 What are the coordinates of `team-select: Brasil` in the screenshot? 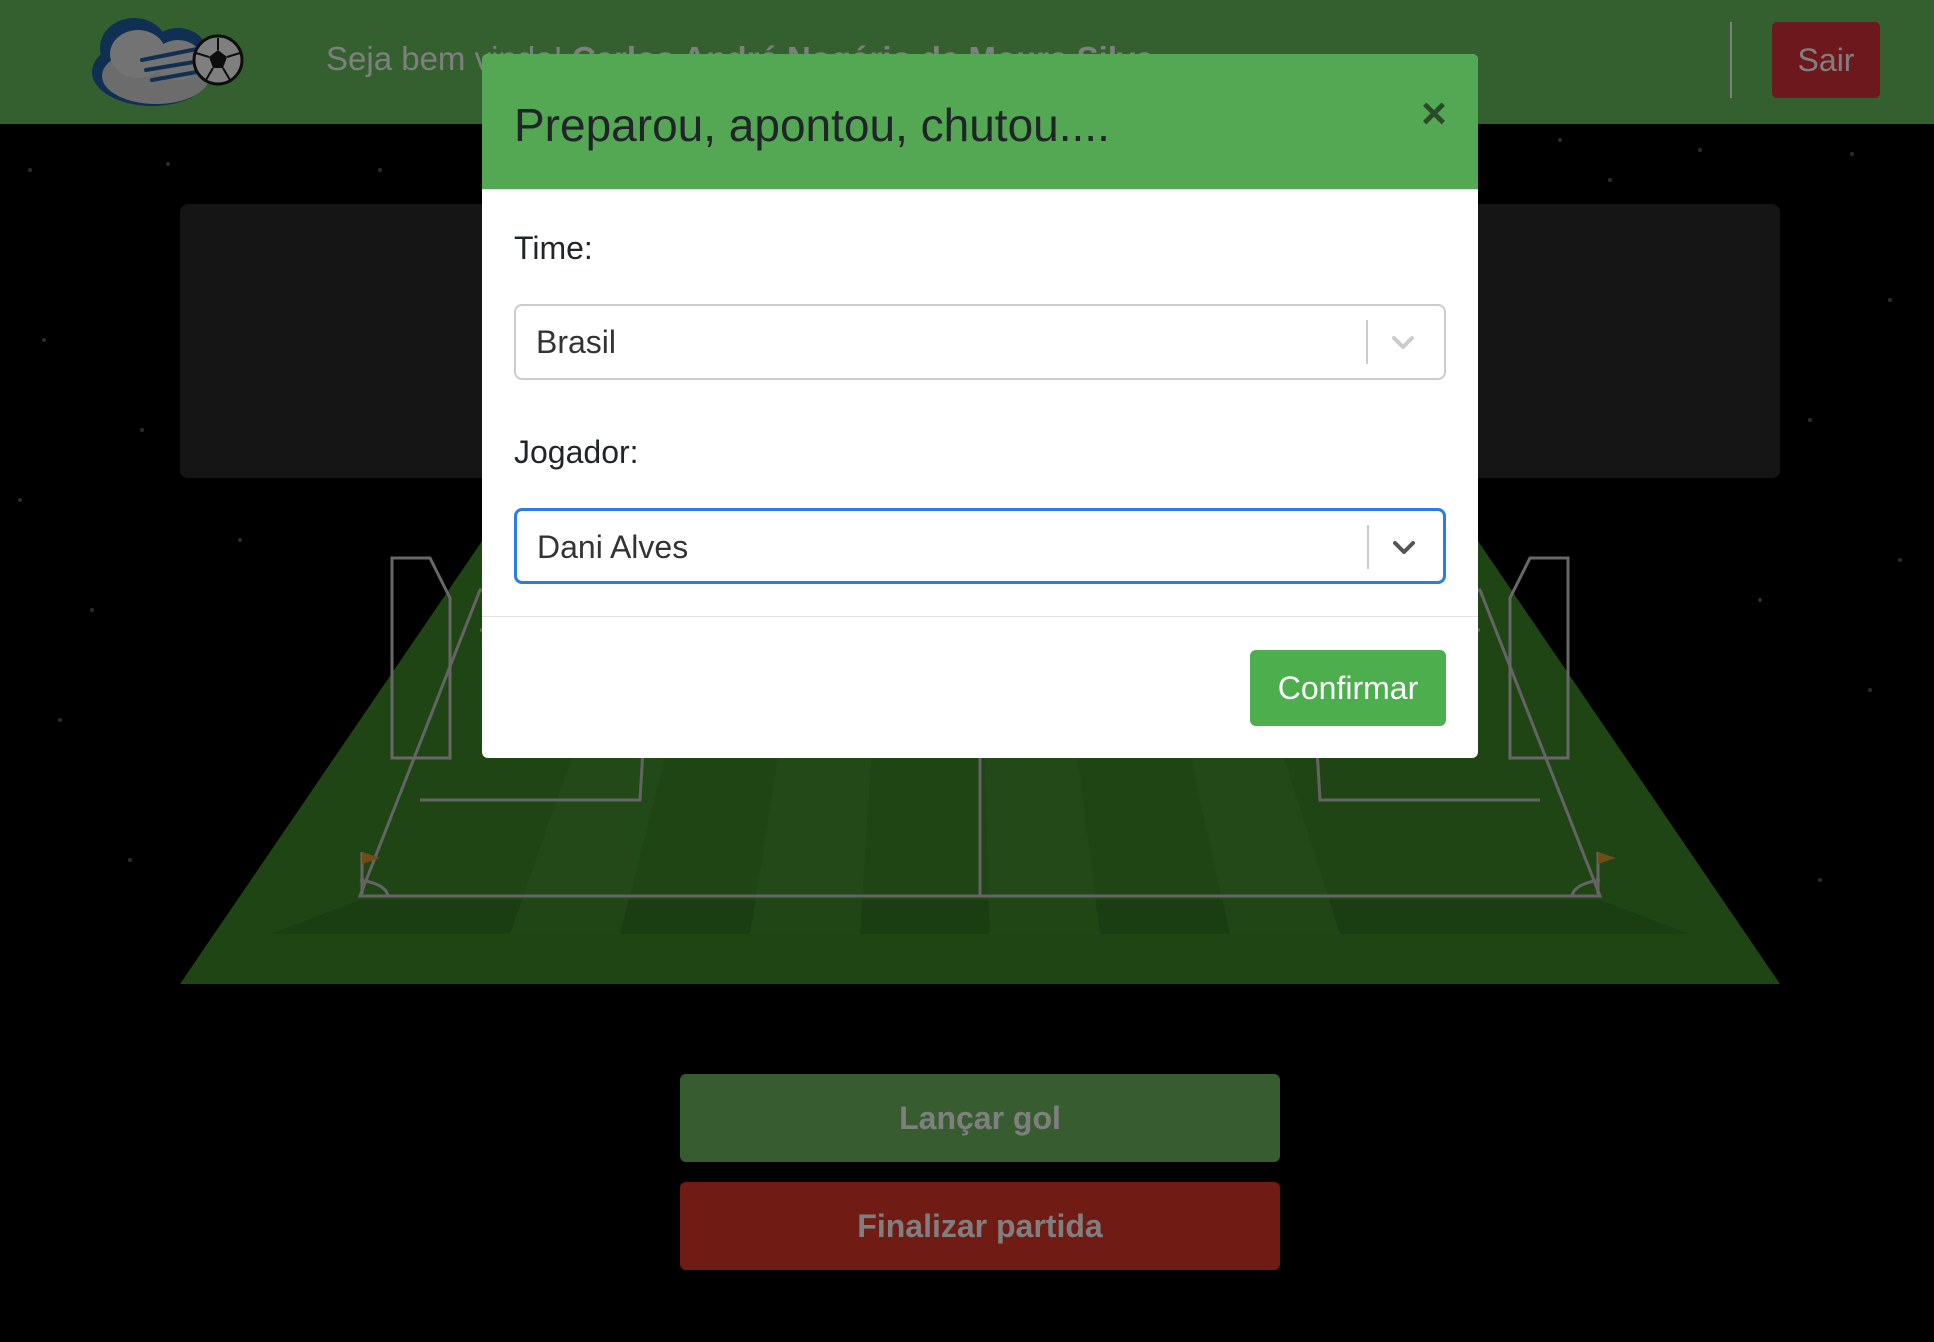 It's located at (980, 342).